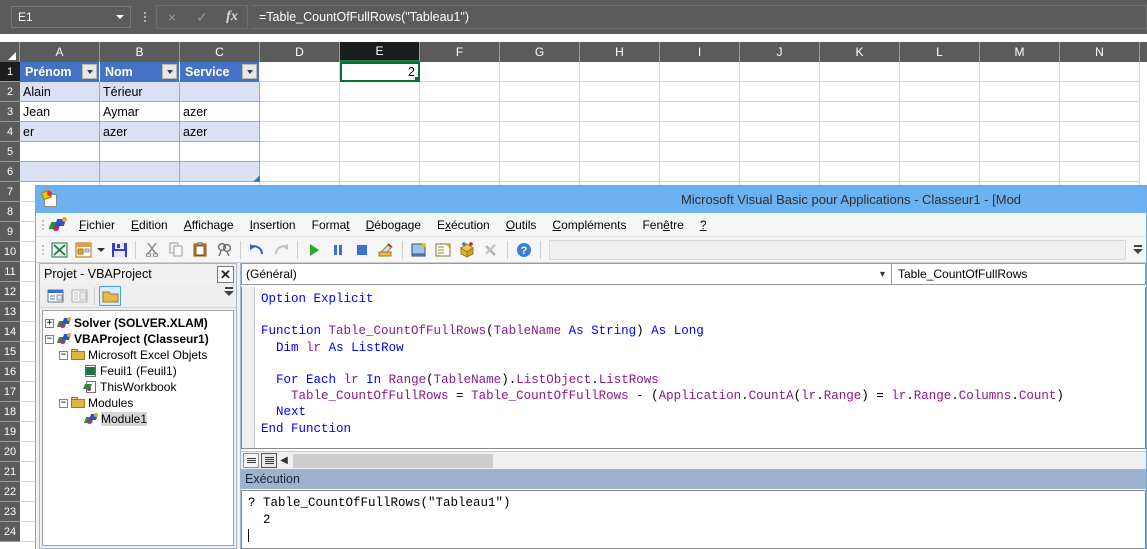 The height and width of the screenshot is (549, 1147). I want to click on row-header-3: 3, so click(10, 112).